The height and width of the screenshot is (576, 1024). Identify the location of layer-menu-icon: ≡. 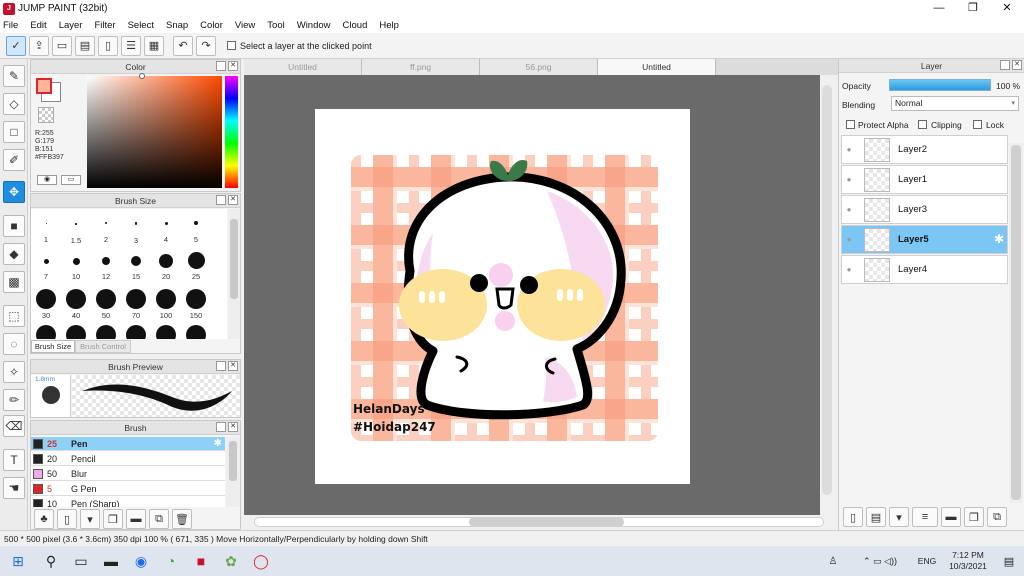
(925, 517).